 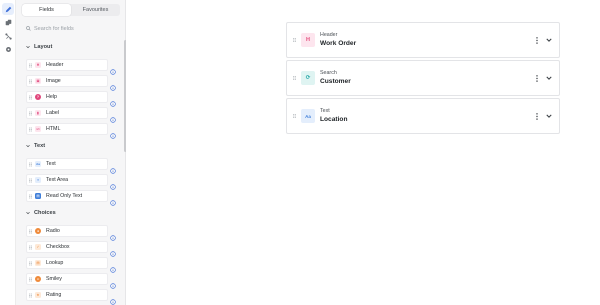 I want to click on image-icon: ▣, so click(x=38, y=81).